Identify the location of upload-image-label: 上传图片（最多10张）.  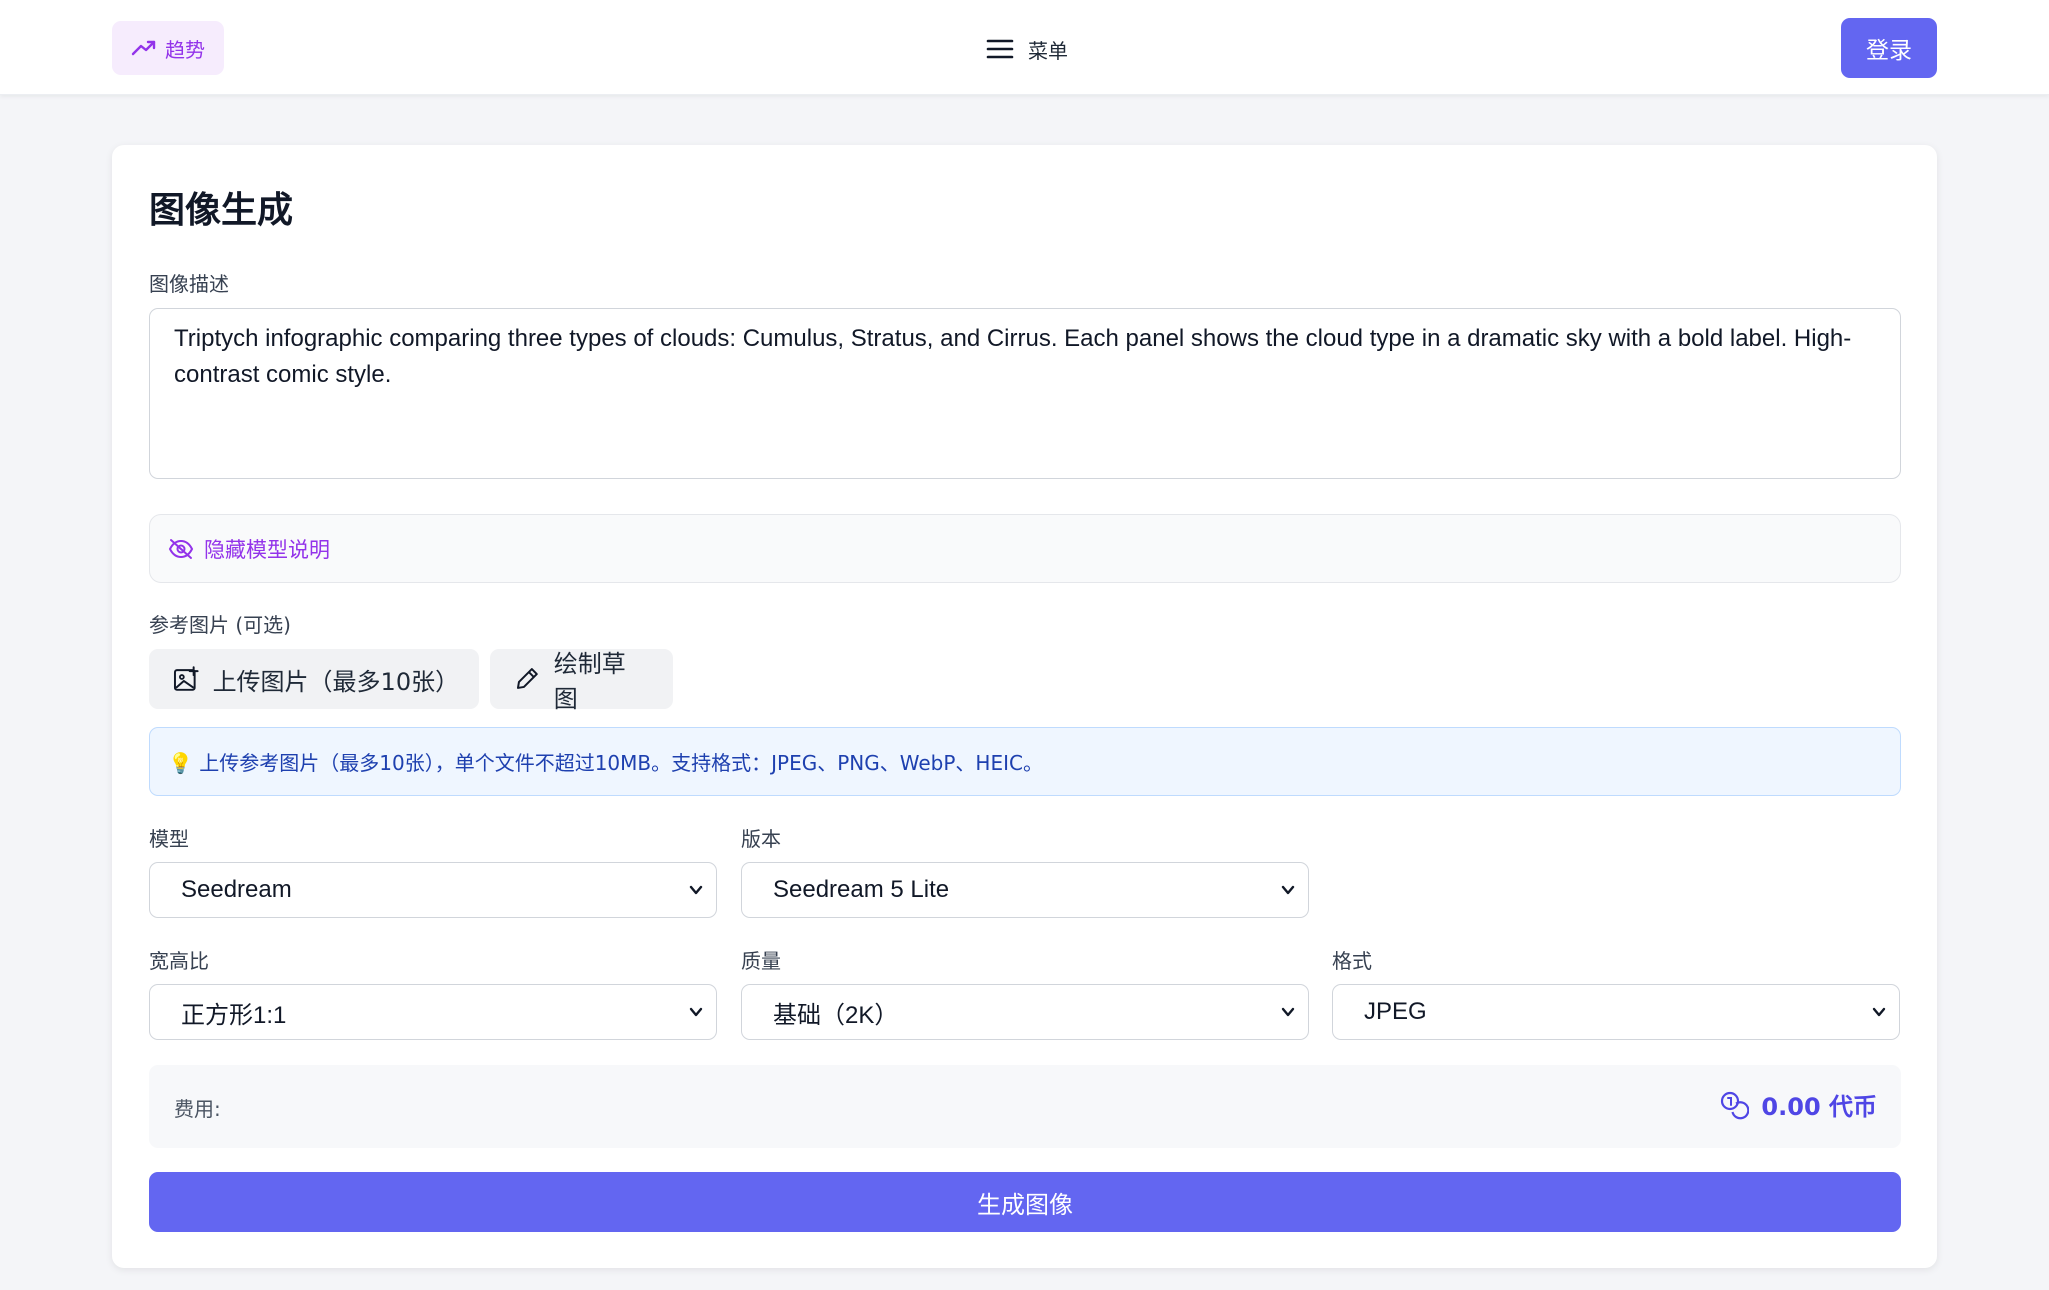
(336, 681).